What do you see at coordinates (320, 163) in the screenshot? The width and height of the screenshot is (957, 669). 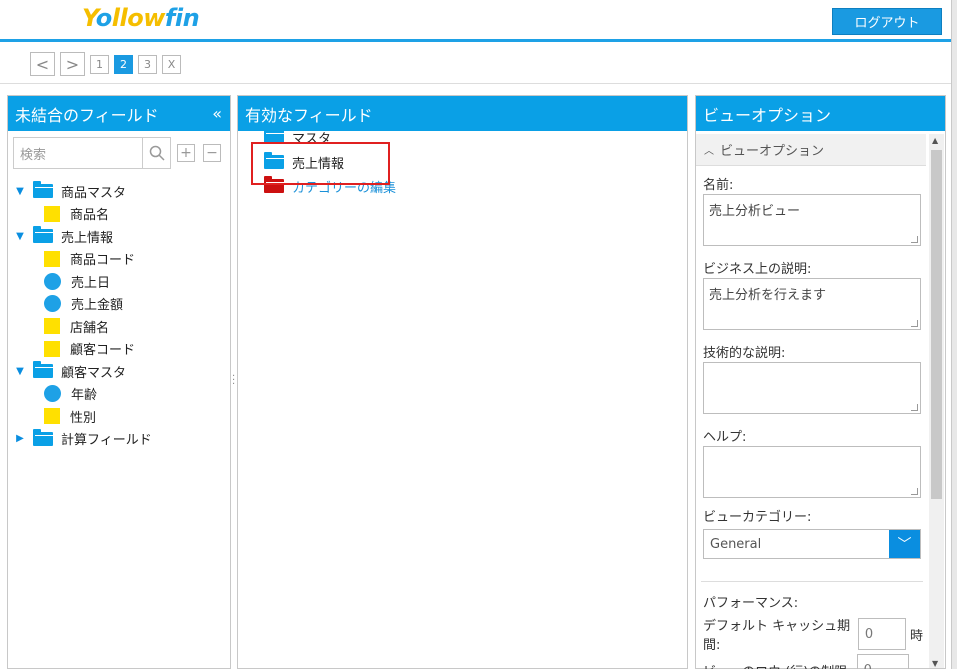 I see `highlight-box` at bounding box center [320, 163].